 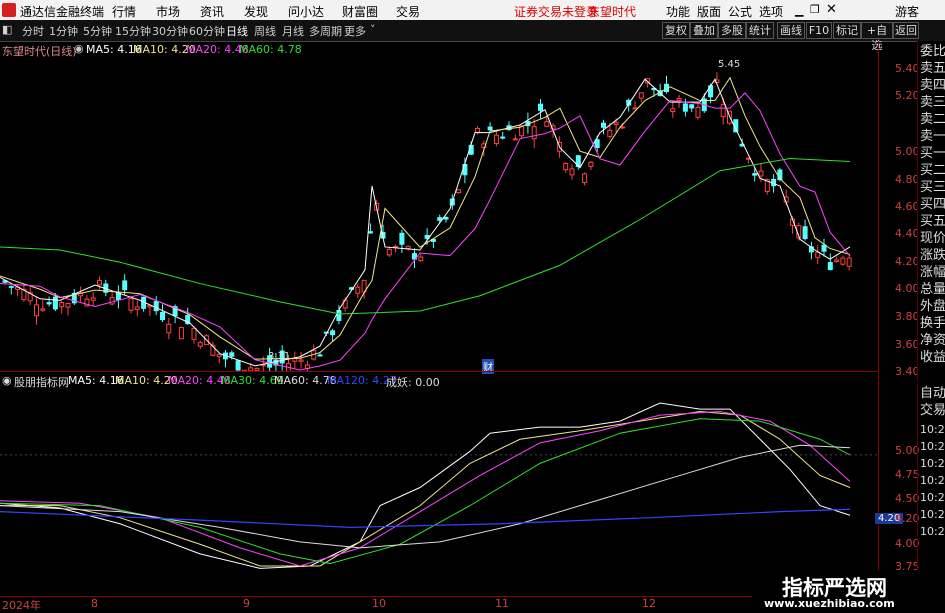 What do you see at coordinates (62, 12) in the screenshot?
I see `app-name: 通达信金融终端` at bounding box center [62, 12].